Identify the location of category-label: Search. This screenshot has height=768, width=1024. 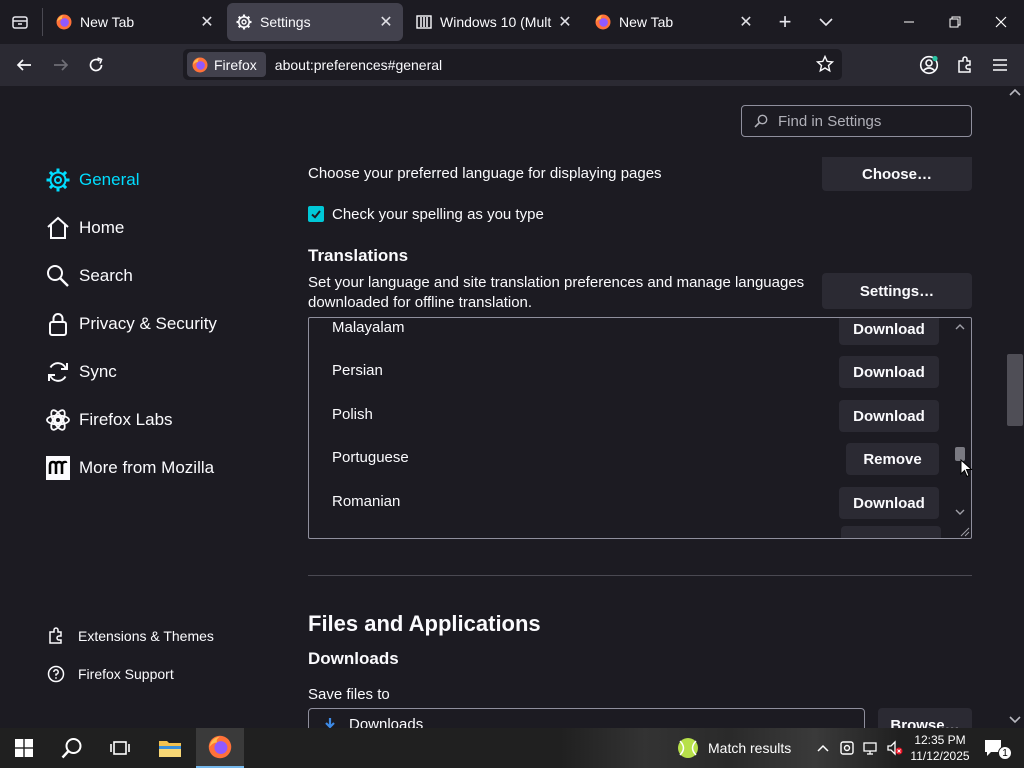
(106, 275).